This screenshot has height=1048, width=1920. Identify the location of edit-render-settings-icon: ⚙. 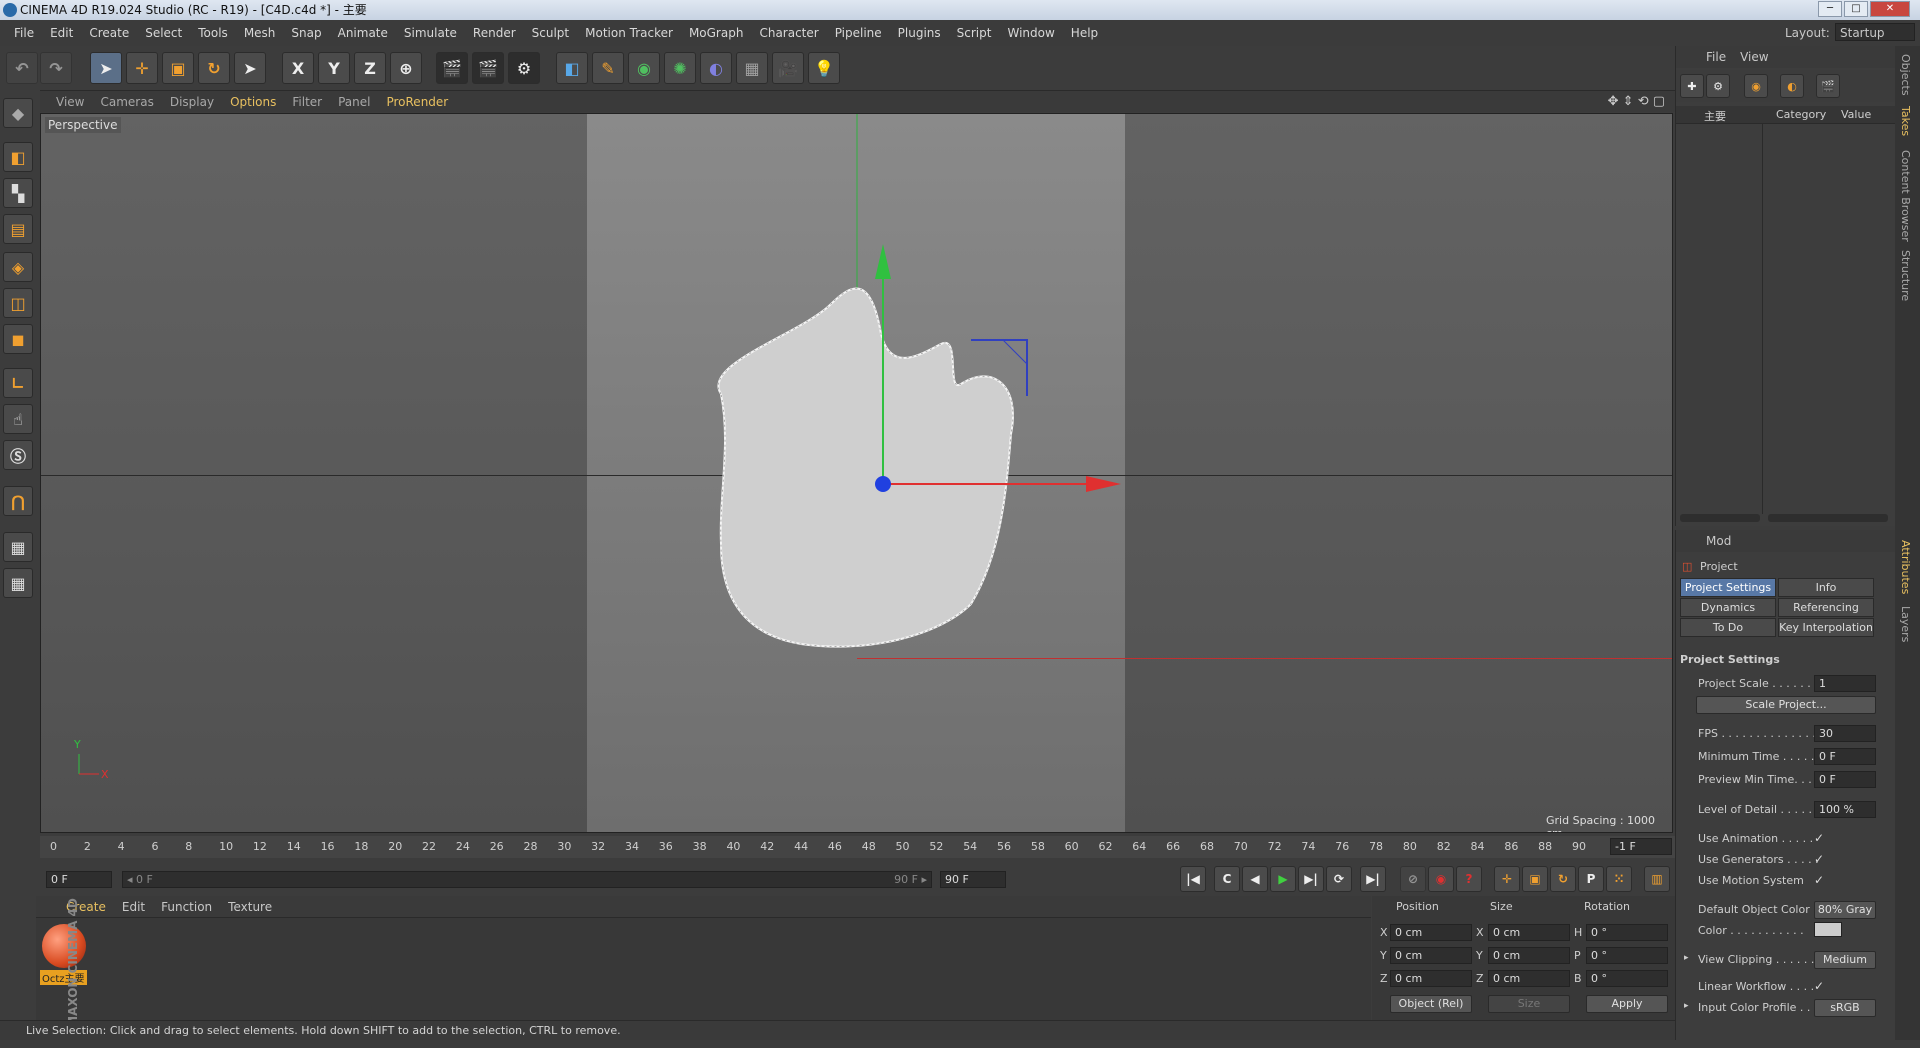
(524, 68).